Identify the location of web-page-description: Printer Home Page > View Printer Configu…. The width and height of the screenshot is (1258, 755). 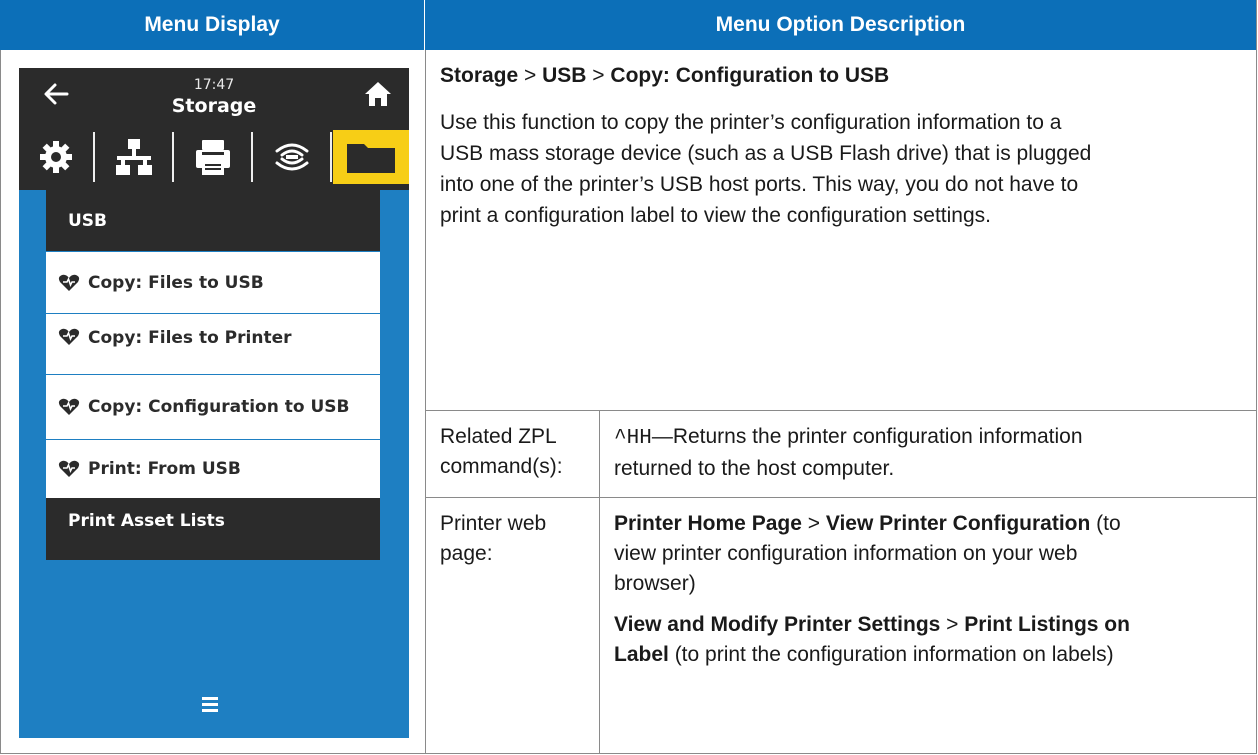
(872, 589).